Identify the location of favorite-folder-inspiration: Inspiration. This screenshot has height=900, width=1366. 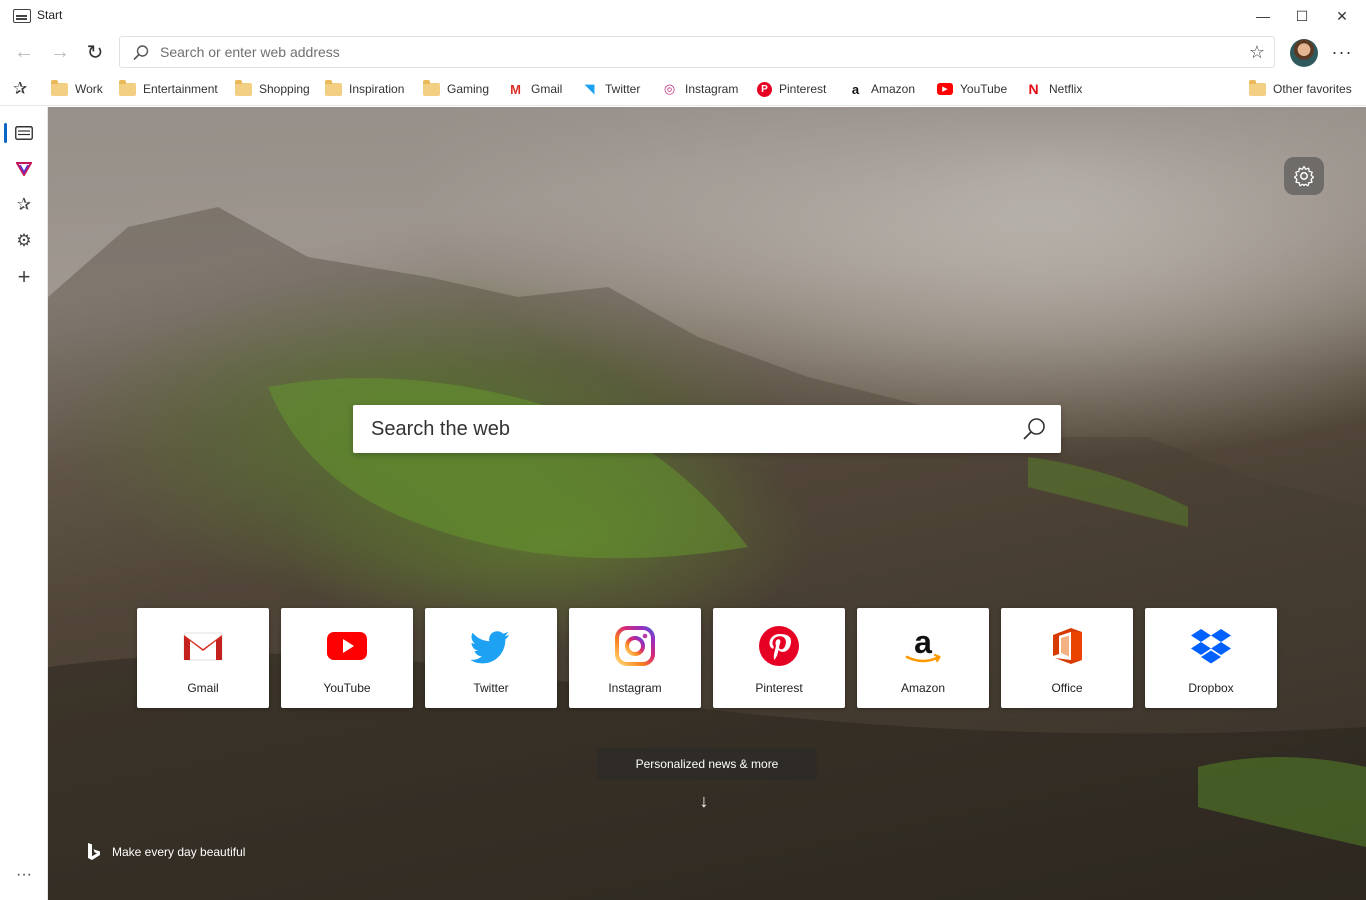
(364, 89).